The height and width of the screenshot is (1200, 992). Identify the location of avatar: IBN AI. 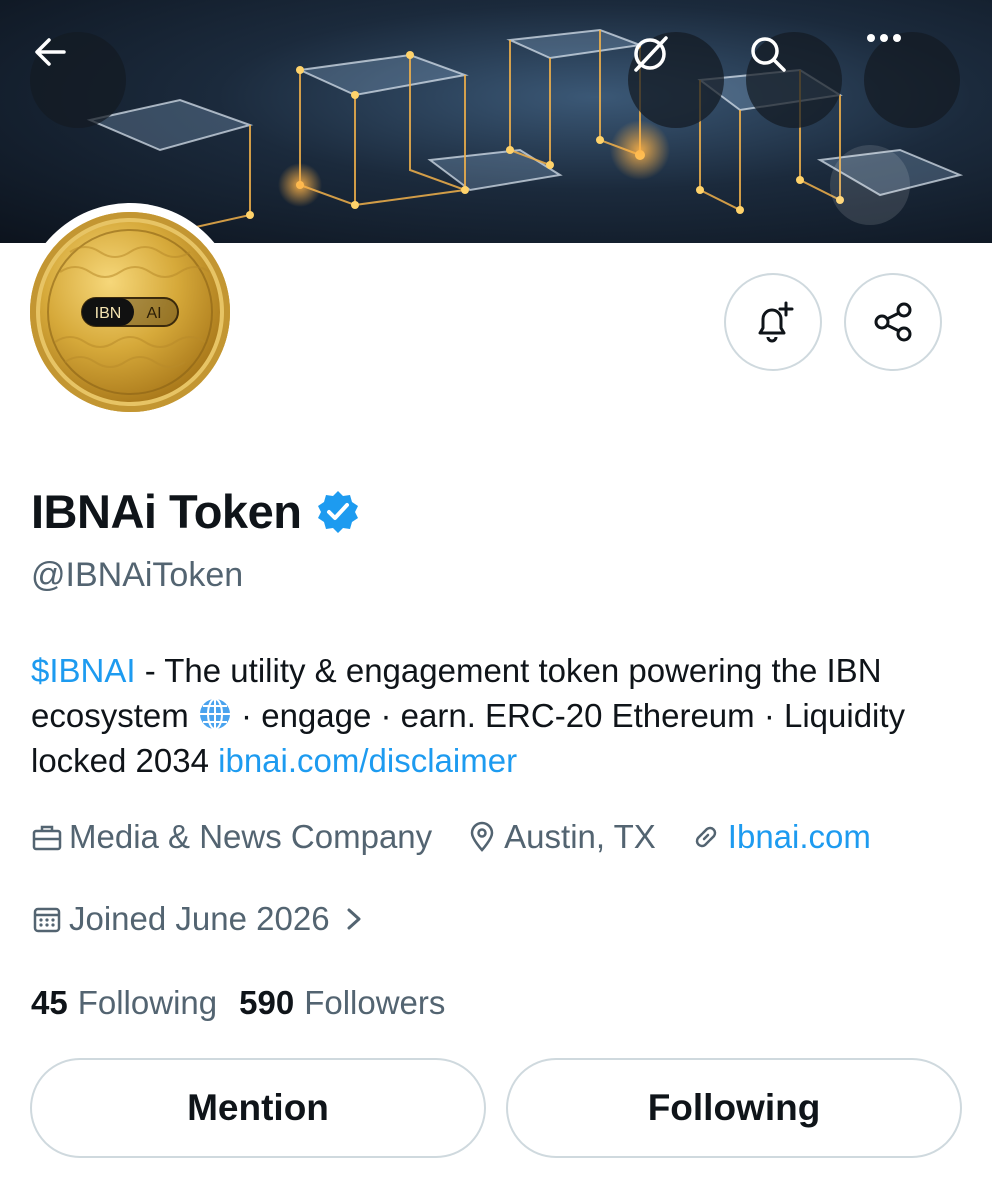
(130, 312).